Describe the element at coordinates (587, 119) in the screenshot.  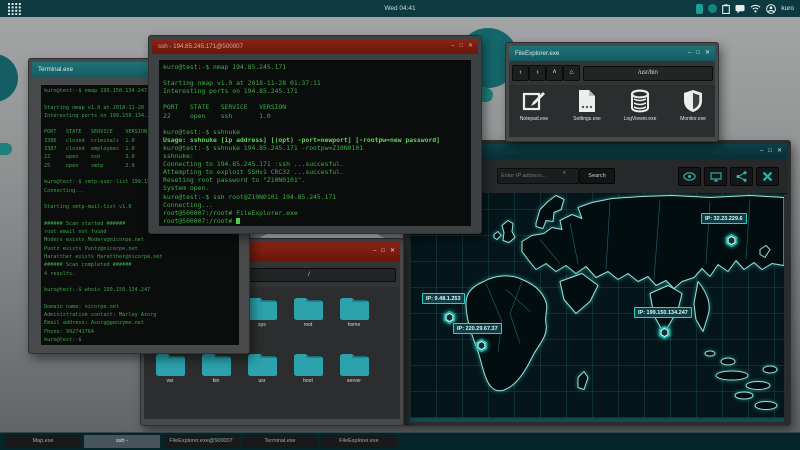
I see `app-label: Settings.exe` at that location.